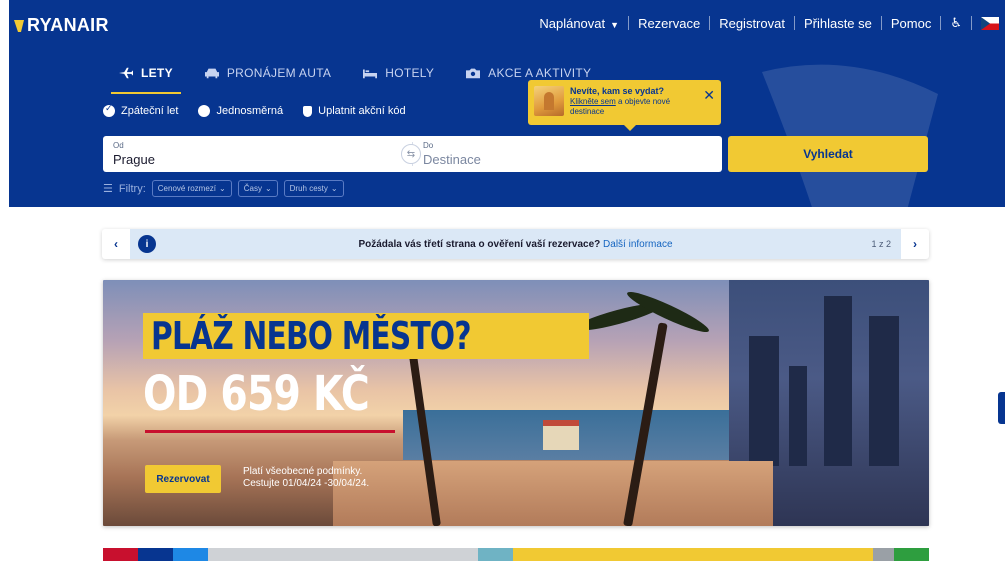 This screenshot has width=1005, height=561. Describe the element at coordinates (881, 244) in the screenshot. I see `notice-counter: 1 z 2` at that location.